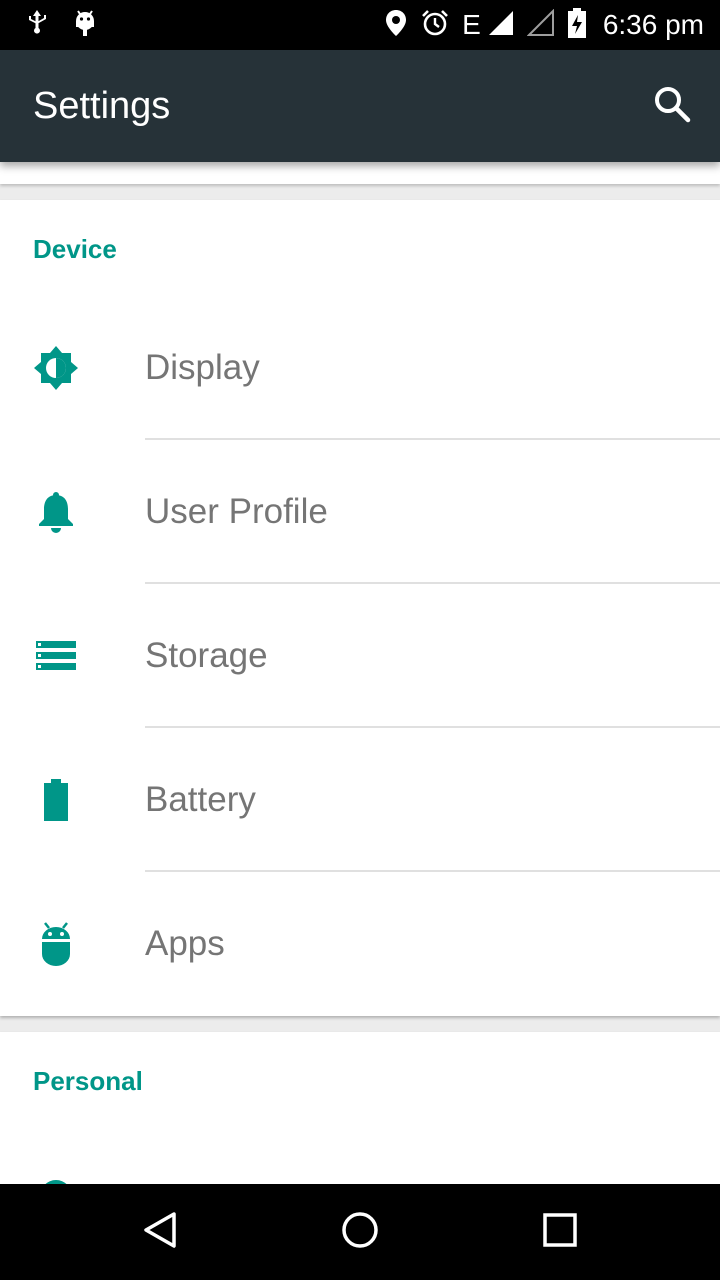 Image resolution: width=720 pixels, height=1280 pixels. Describe the element at coordinates (360, 944) in the screenshot. I see `settings-item-apps: Apps` at that location.